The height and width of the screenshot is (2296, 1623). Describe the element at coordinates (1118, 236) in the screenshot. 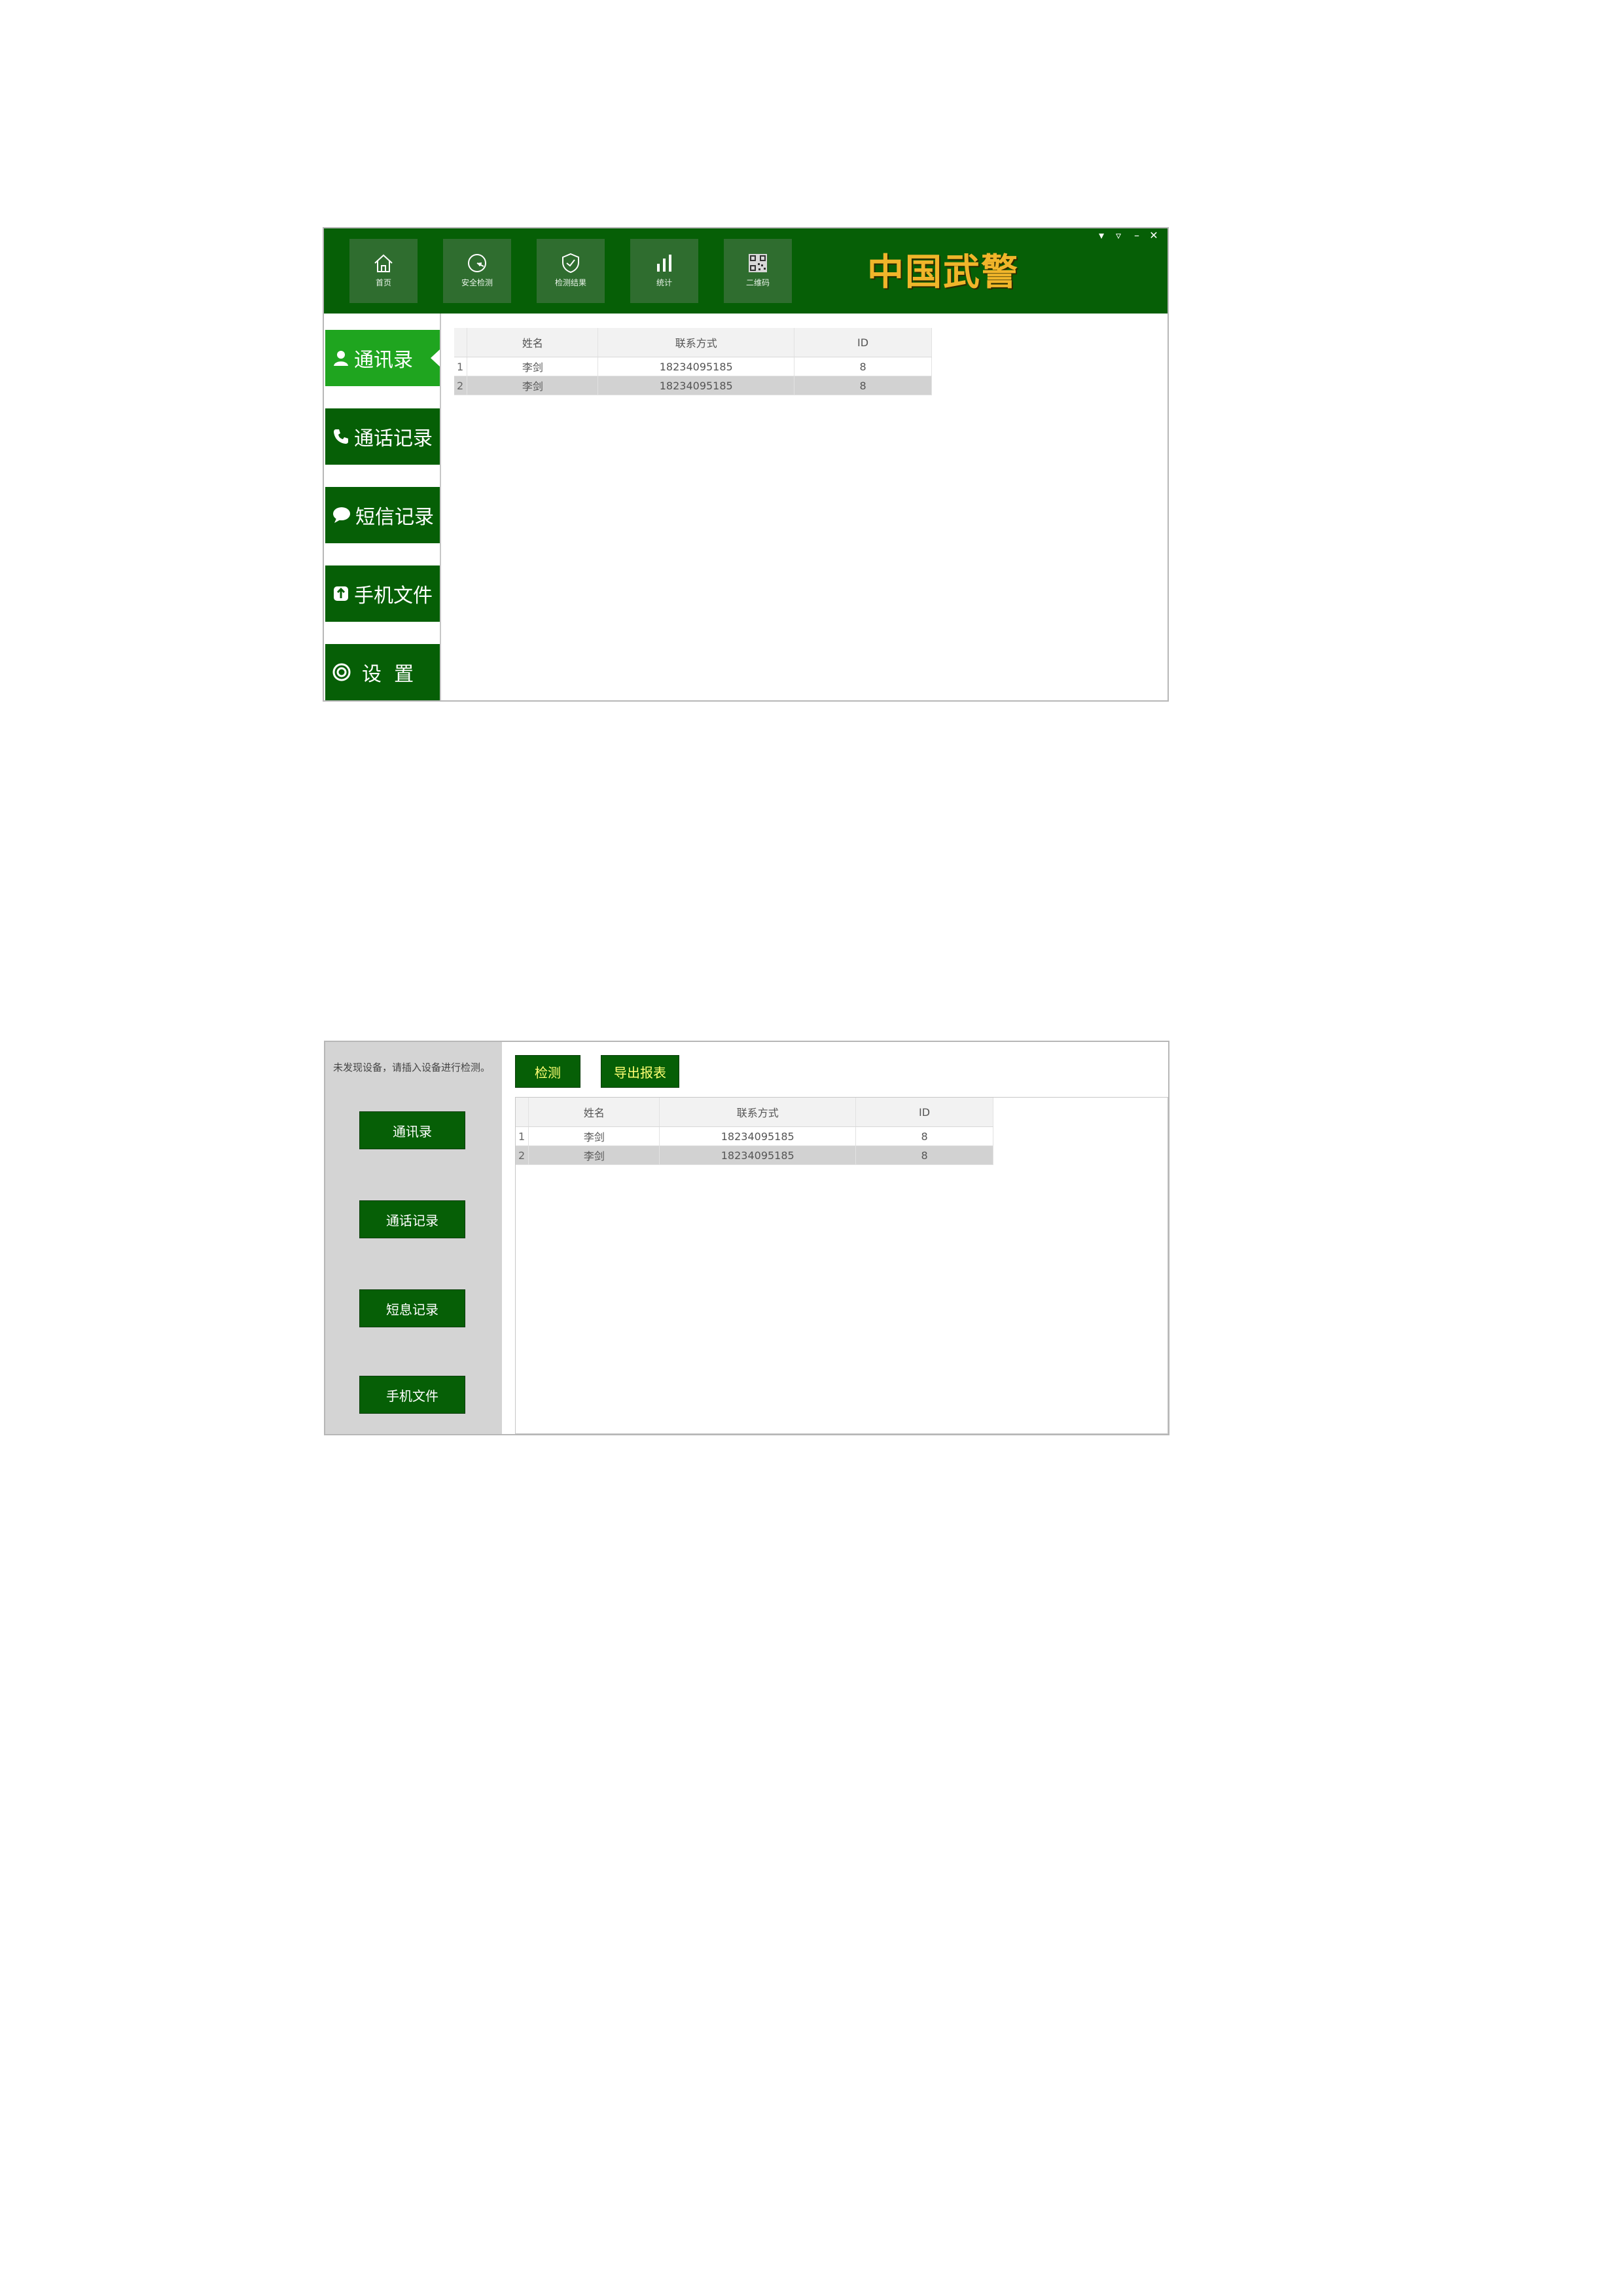

I see `dropdown-menu-button: ▿` at that location.